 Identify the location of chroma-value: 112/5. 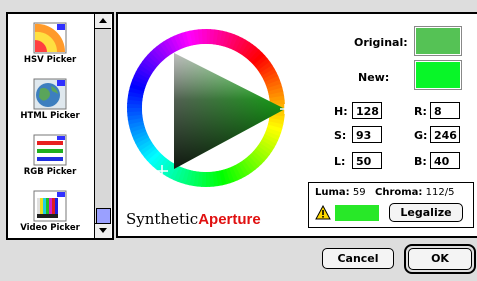
(440, 192).